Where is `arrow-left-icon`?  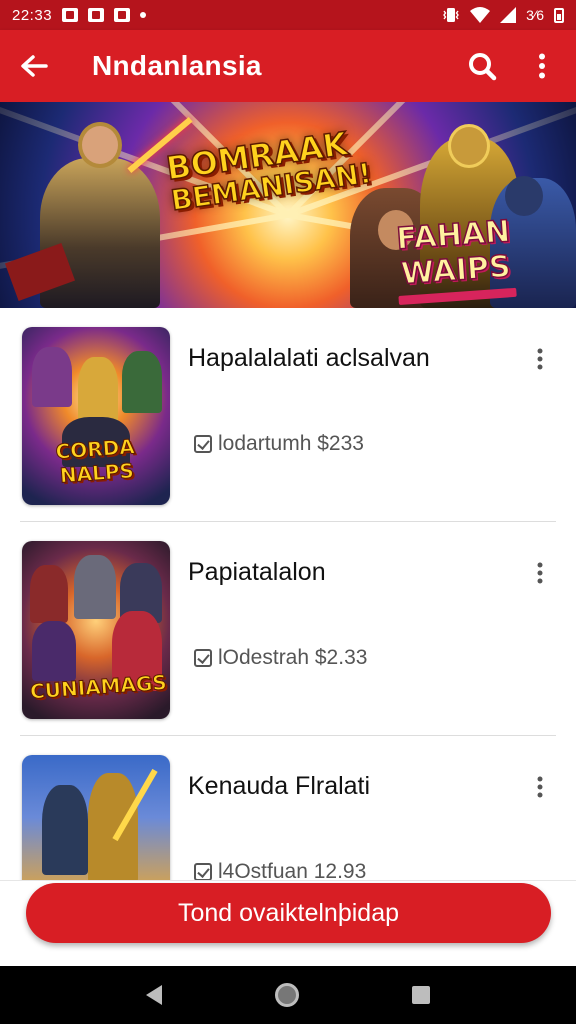
arrow-left-icon is located at coordinates (34, 66).